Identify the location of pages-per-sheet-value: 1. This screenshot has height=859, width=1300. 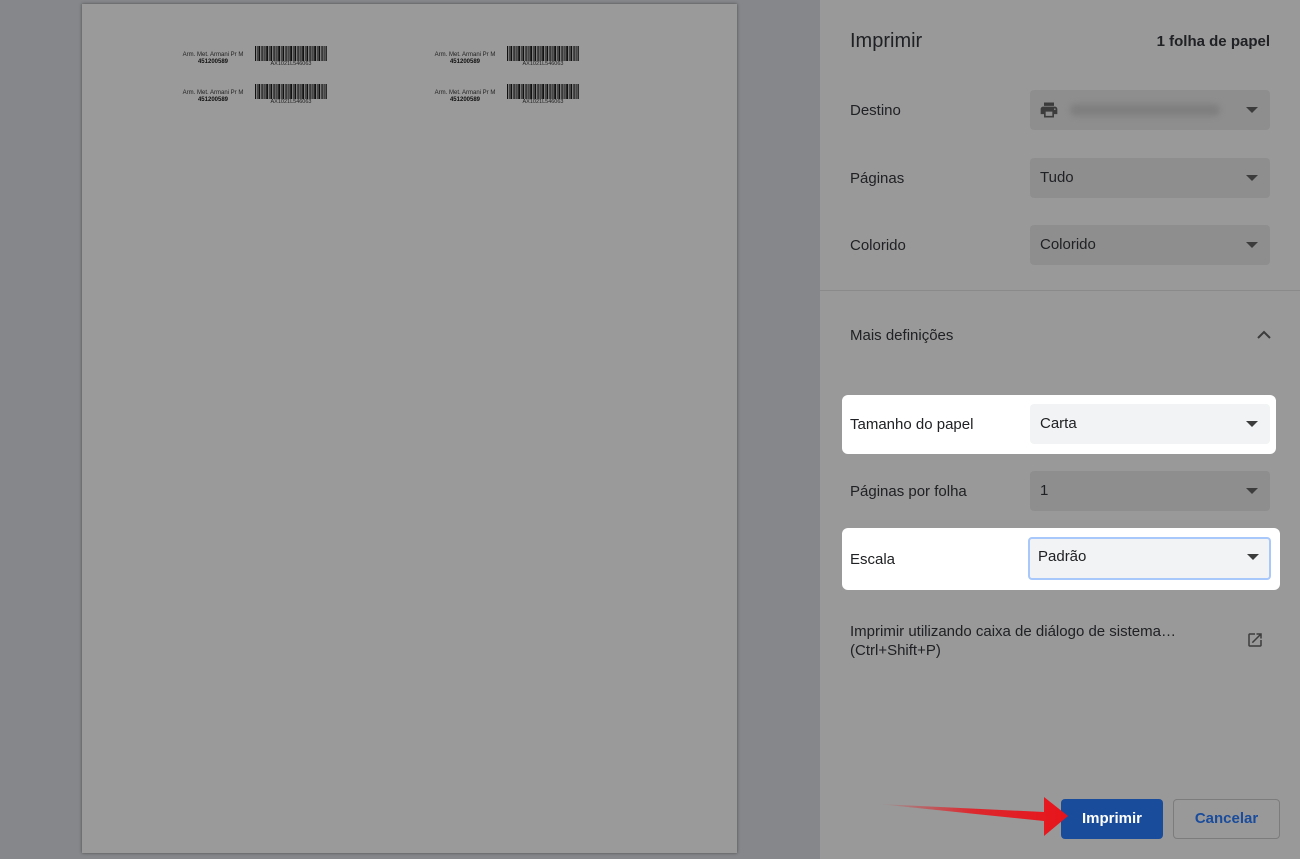
(1044, 490).